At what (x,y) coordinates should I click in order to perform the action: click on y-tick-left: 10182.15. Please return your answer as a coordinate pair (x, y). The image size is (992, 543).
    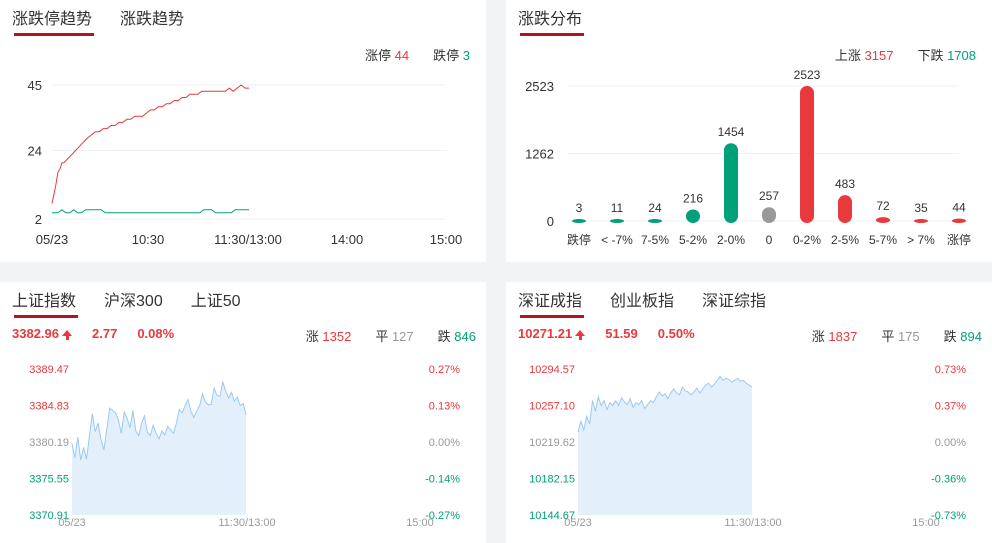
    Looking at the image, I should click on (552, 480).